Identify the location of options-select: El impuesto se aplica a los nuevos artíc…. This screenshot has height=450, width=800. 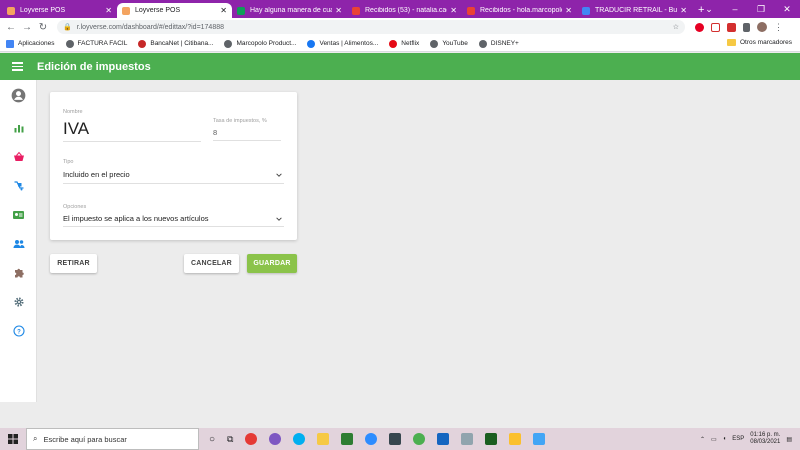
(136, 218).